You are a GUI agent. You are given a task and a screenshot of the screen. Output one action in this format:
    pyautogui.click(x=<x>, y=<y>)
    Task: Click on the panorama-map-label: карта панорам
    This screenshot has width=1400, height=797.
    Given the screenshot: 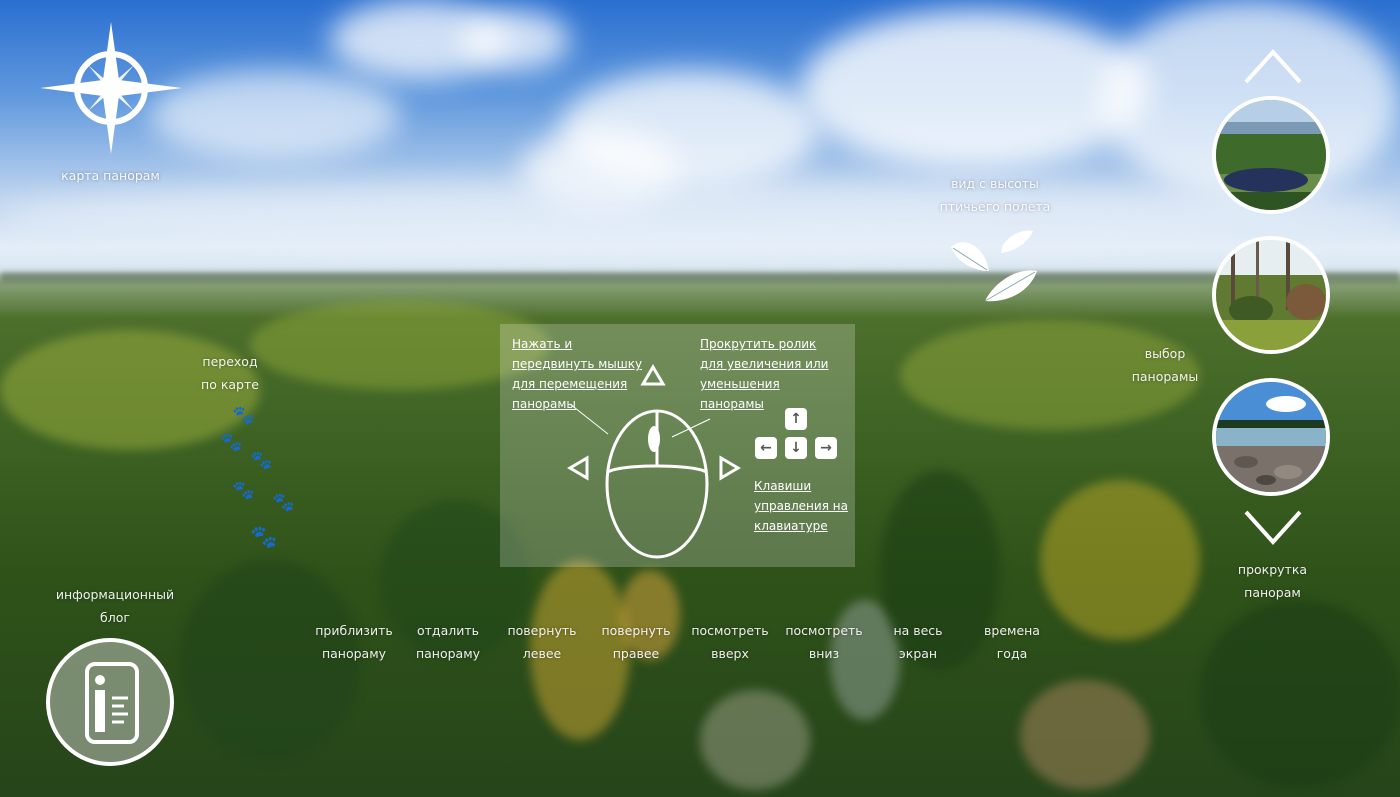 What is the action you would take?
    pyautogui.click(x=110, y=175)
    